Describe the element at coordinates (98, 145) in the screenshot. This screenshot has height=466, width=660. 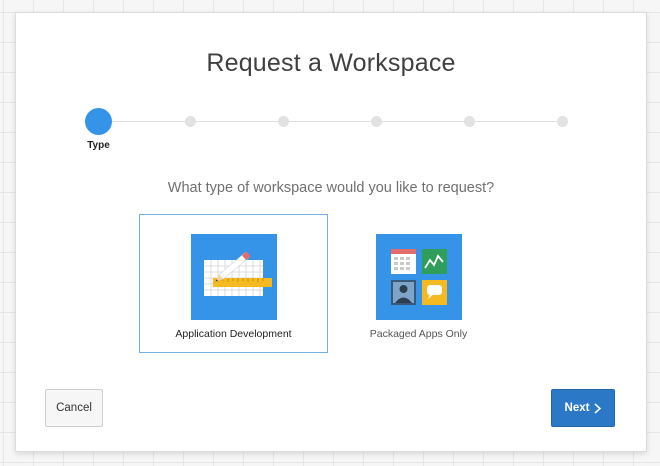
I see `current-step-label: Type` at that location.